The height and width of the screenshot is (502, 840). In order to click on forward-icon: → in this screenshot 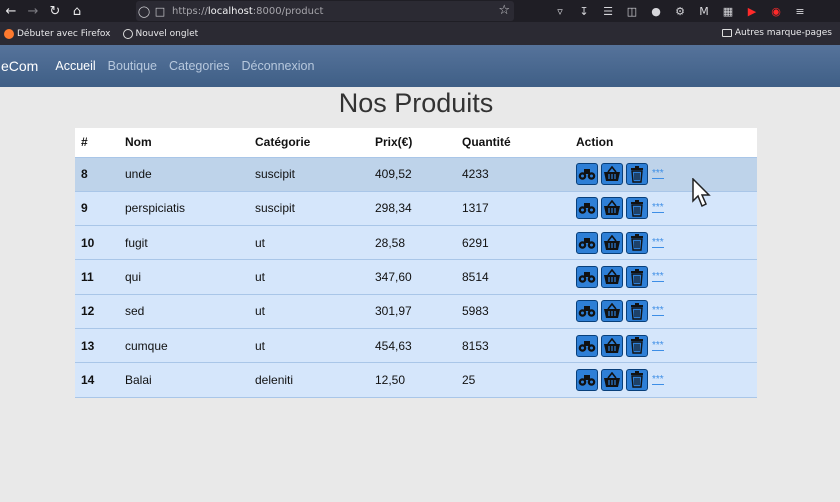, I will do `click(33, 11)`.